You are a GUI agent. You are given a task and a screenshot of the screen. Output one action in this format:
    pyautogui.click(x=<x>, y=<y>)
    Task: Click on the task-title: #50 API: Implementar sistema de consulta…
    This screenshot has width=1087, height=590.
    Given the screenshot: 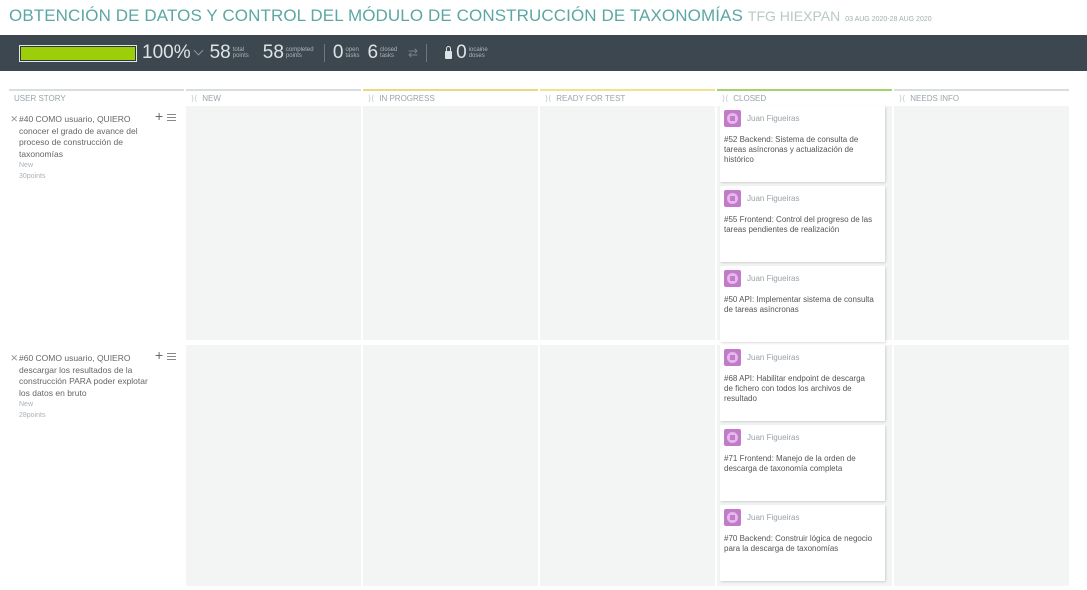 What is the action you would take?
    pyautogui.click(x=800, y=305)
    